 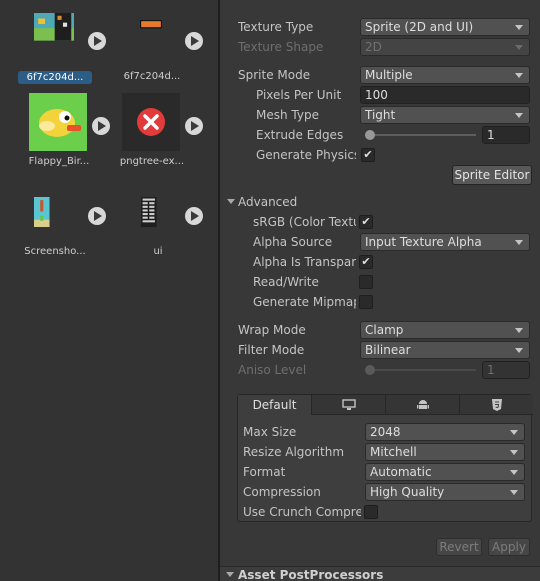 What do you see at coordinates (366, 262) in the screenshot?
I see `alpha-is-transparency-checkbox: ✔` at bounding box center [366, 262].